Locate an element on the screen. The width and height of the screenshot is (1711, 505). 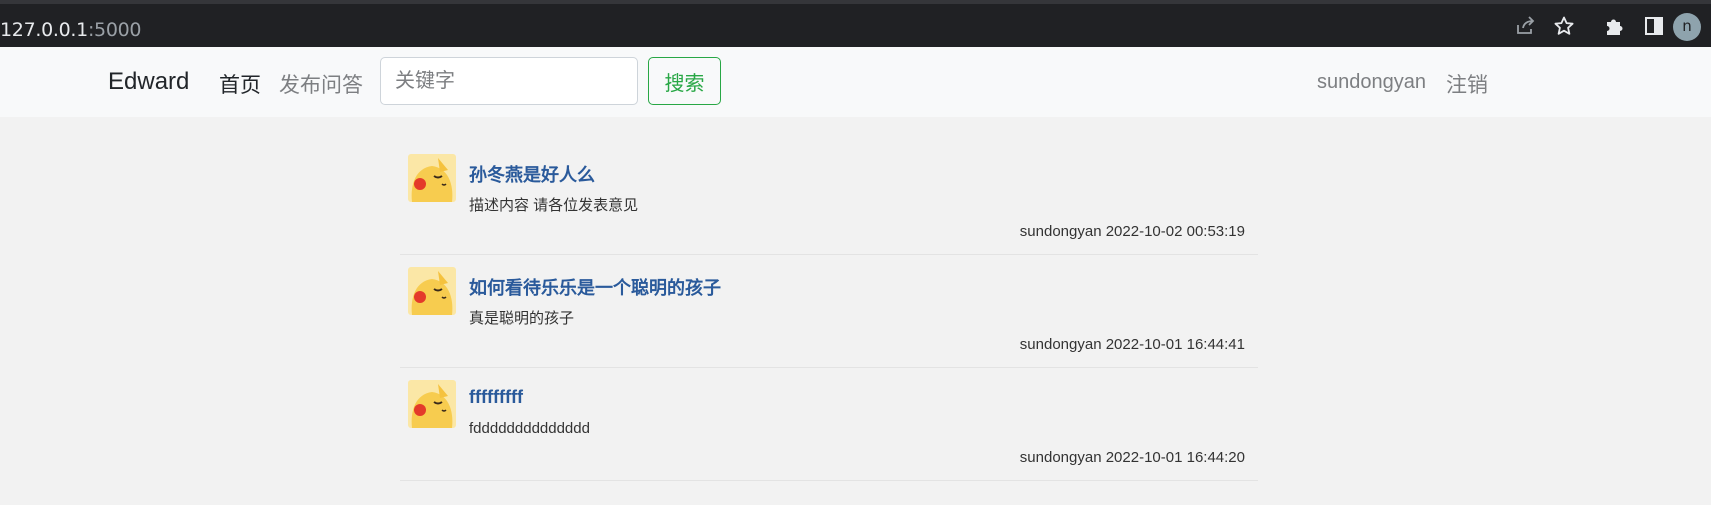
brand-logo-text: Edward is located at coordinates (148, 82).